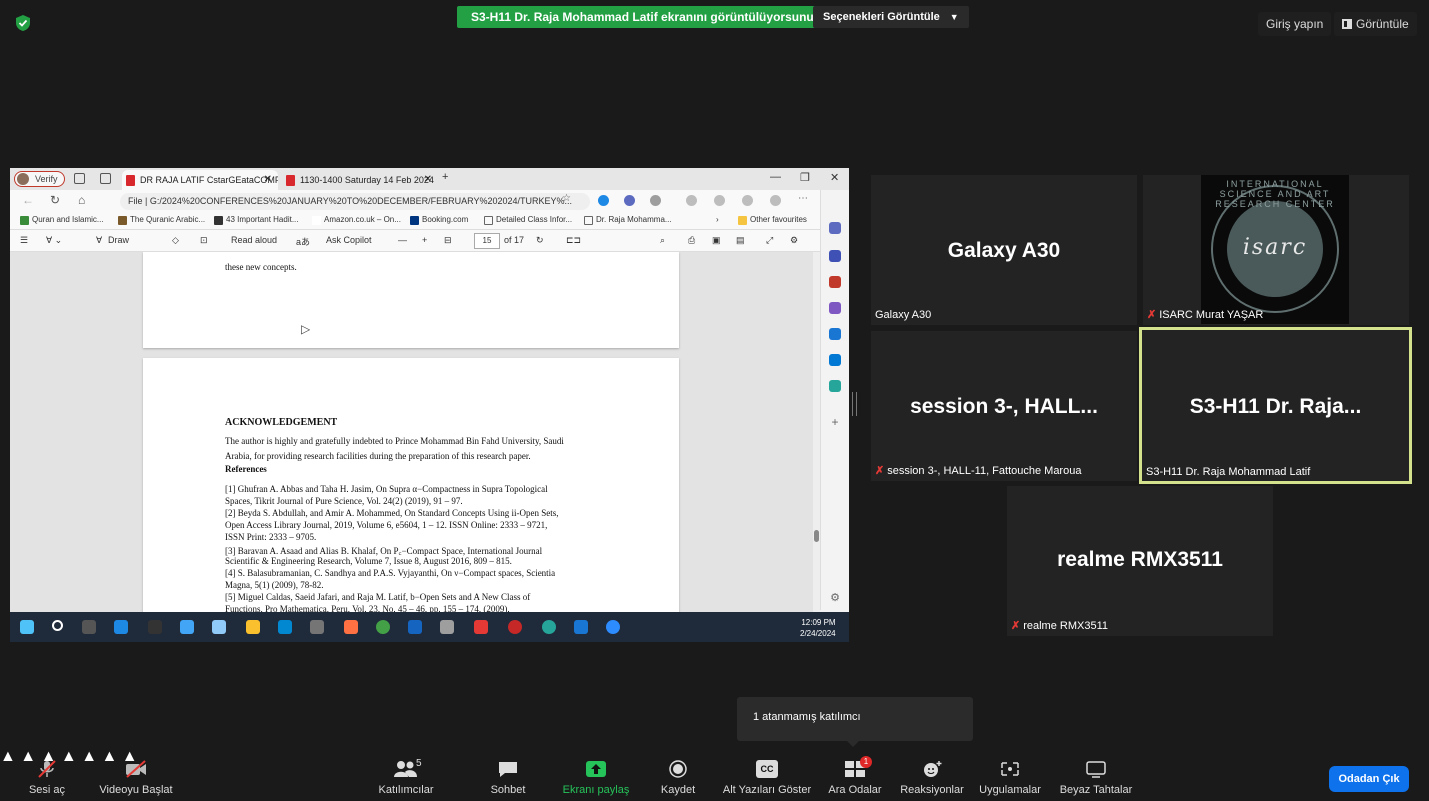 The width and height of the screenshot is (1429, 801). Describe the element at coordinates (566, 198) in the screenshot. I see `favourite-star-icon: ☆` at that location.